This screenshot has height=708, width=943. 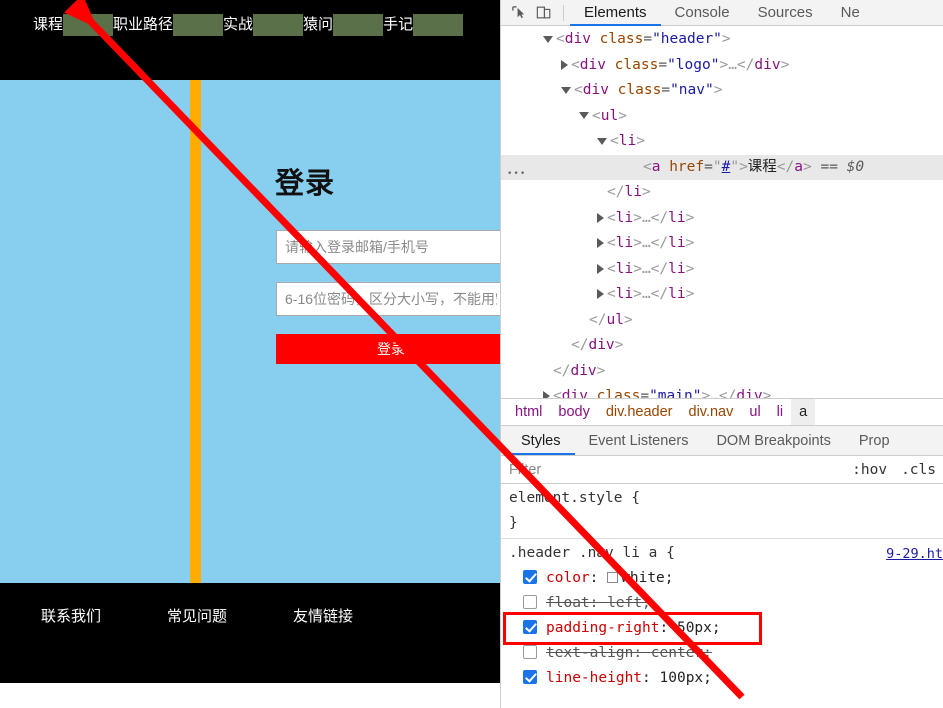 What do you see at coordinates (541, 440) in the screenshot?
I see `sidebar-tab-styles: Styles` at bounding box center [541, 440].